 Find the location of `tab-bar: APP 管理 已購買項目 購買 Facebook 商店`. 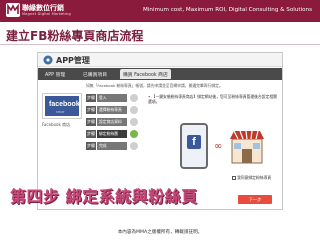

tab-bar: APP 管理 已購買項目 購買 Facebook 商店 is located at coordinates (160, 74).